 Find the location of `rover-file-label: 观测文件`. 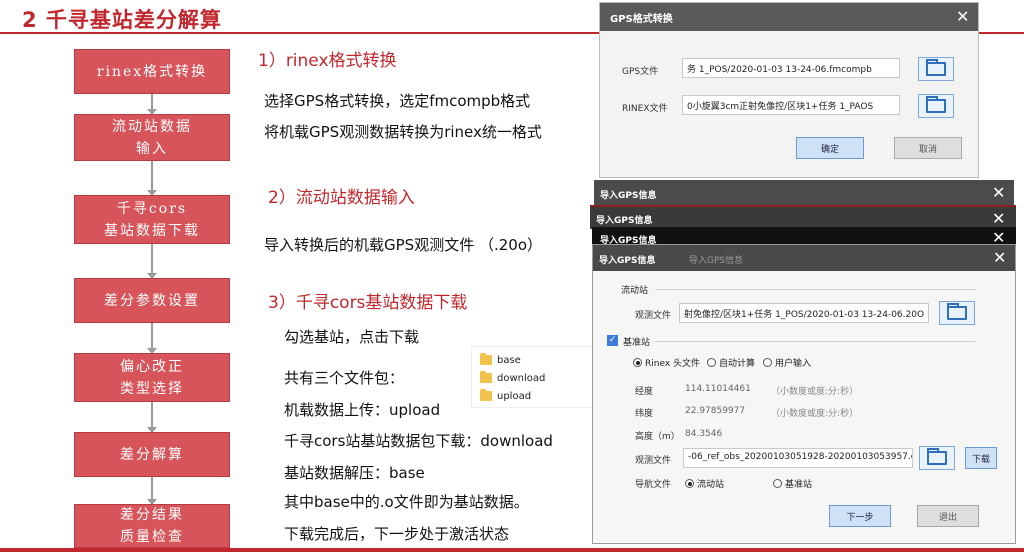

rover-file-label: 观测文件 is located at coordinates (653, 316).